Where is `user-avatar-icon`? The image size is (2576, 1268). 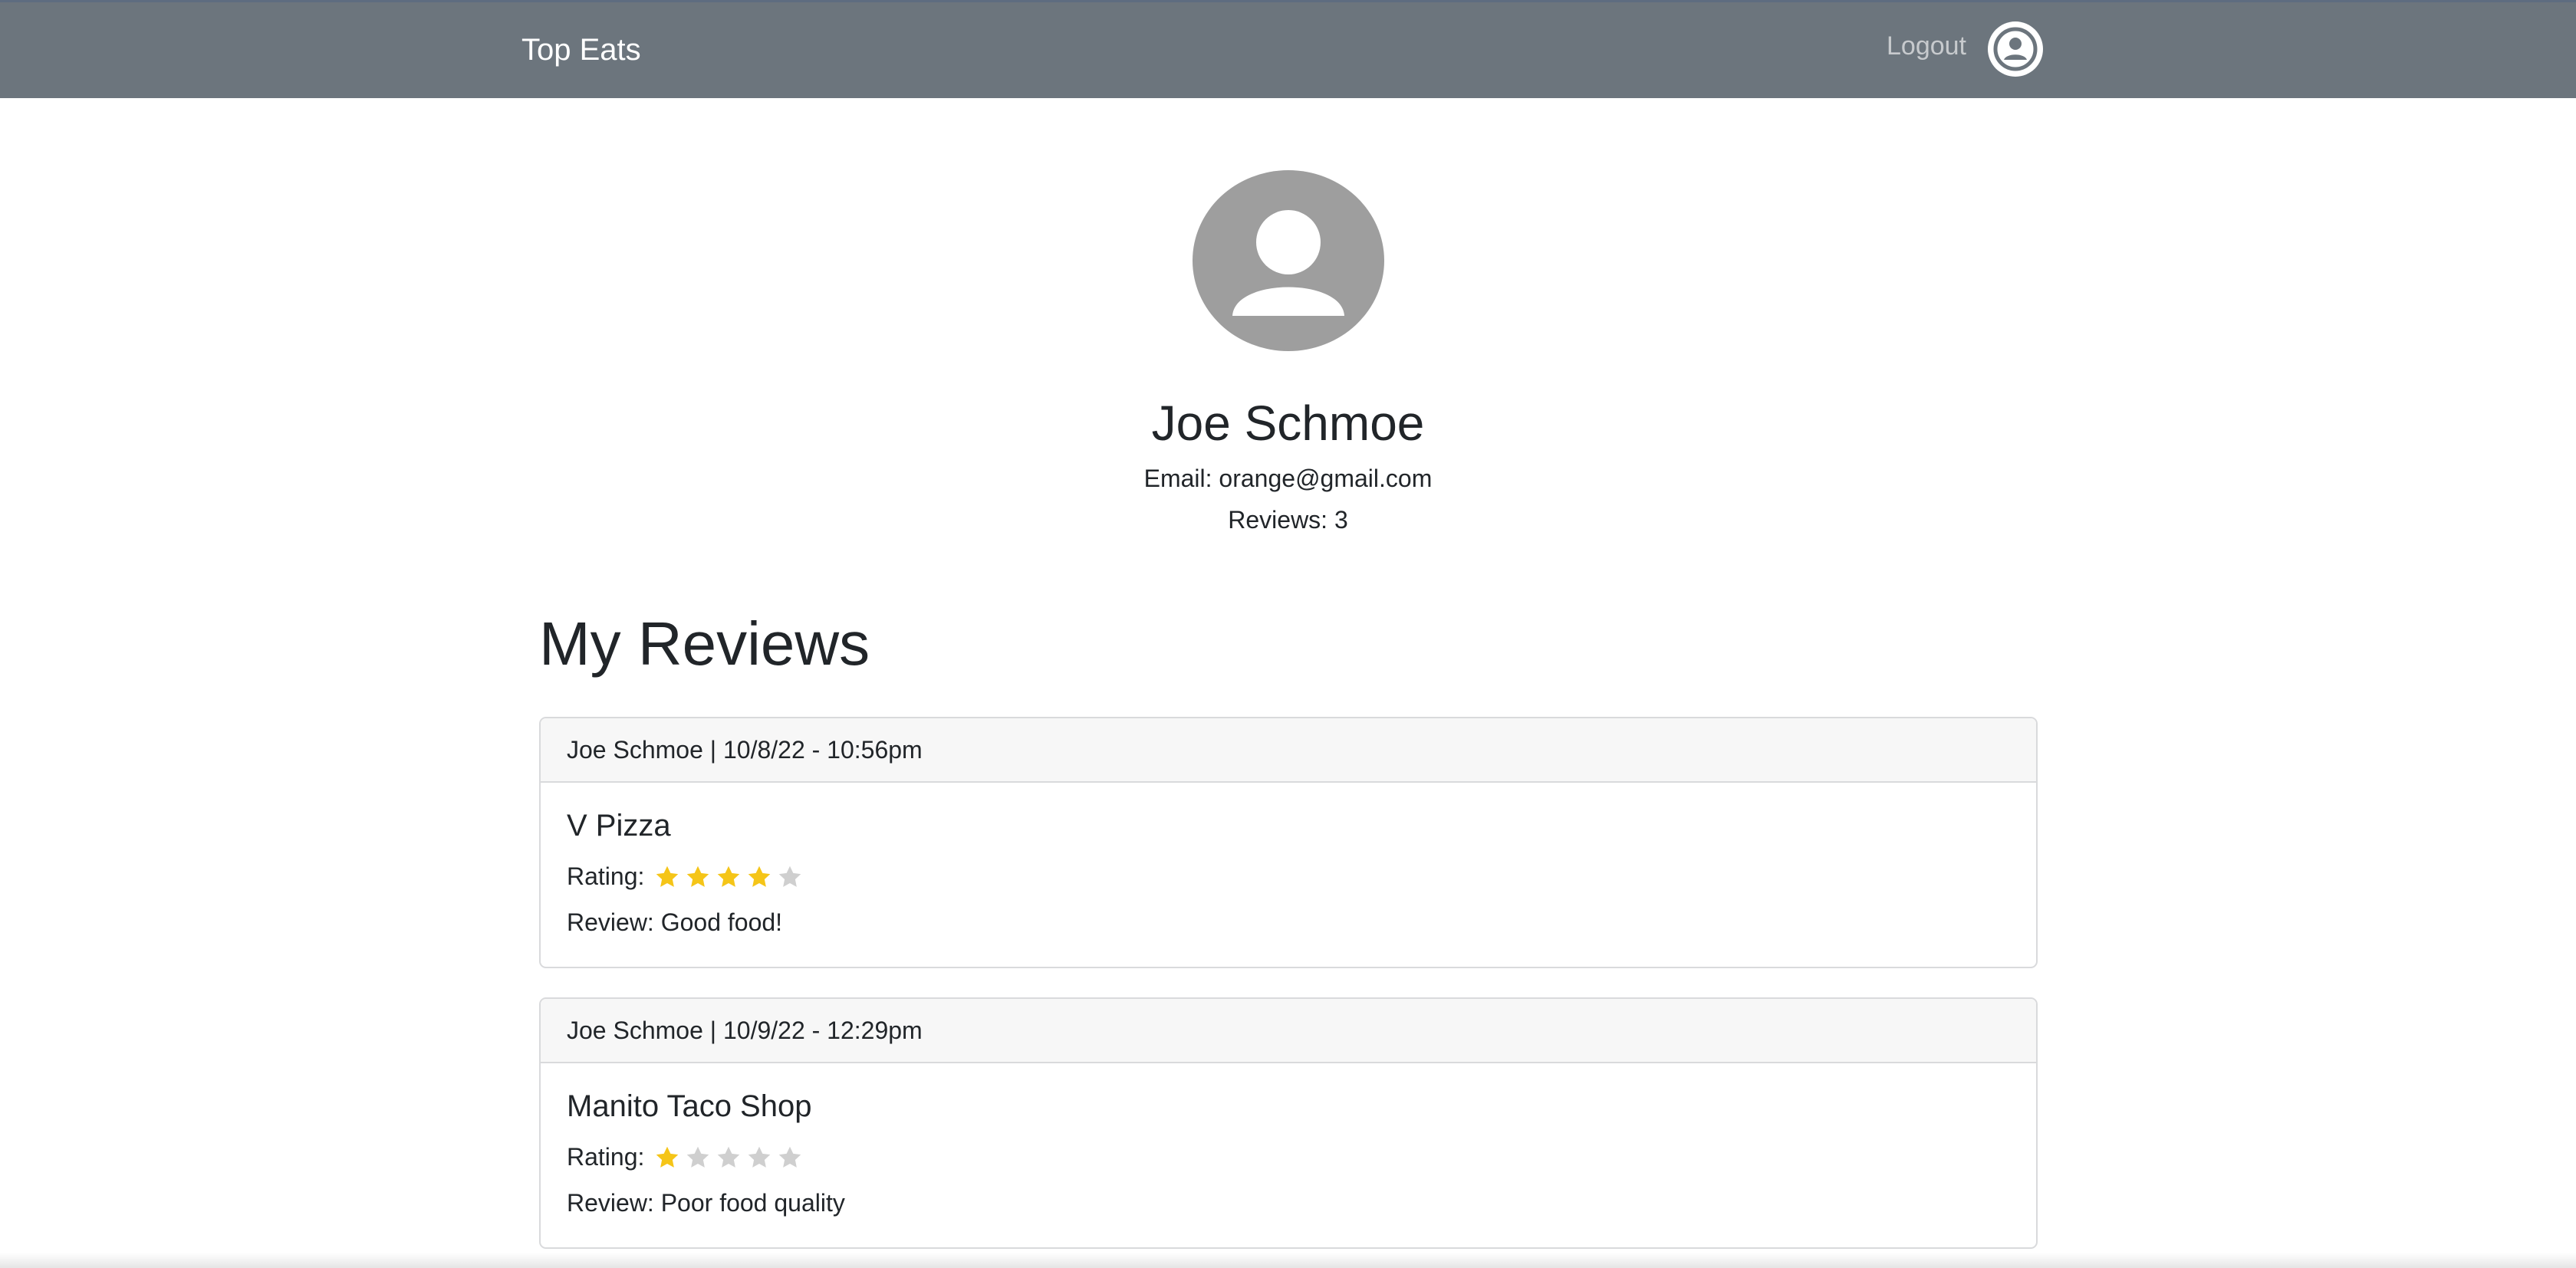
user-avatar-icon is located at coordinates (1288, 260).